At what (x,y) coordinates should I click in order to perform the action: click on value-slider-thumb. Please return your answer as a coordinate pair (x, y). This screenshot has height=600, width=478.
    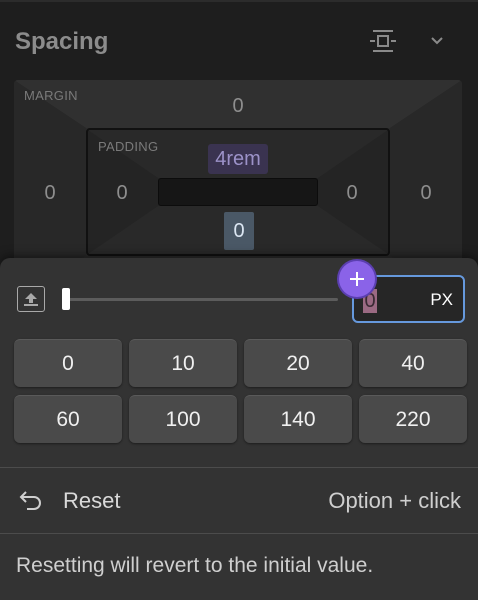
    Looking at the image, I should click on (66, 299).